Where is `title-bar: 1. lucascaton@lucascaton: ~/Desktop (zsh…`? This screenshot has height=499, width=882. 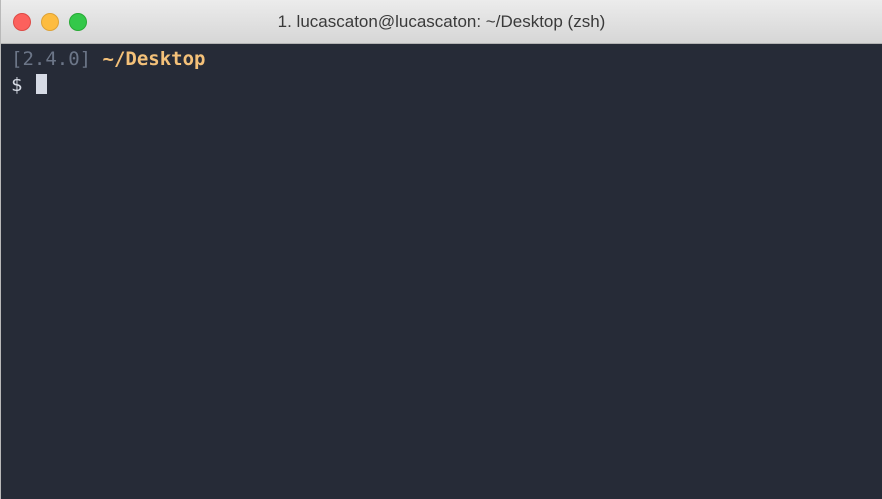 title-bar: 1. lucascaton@lucascaton: ~/Desktop (zsh… is located at coordinates (441, 22).